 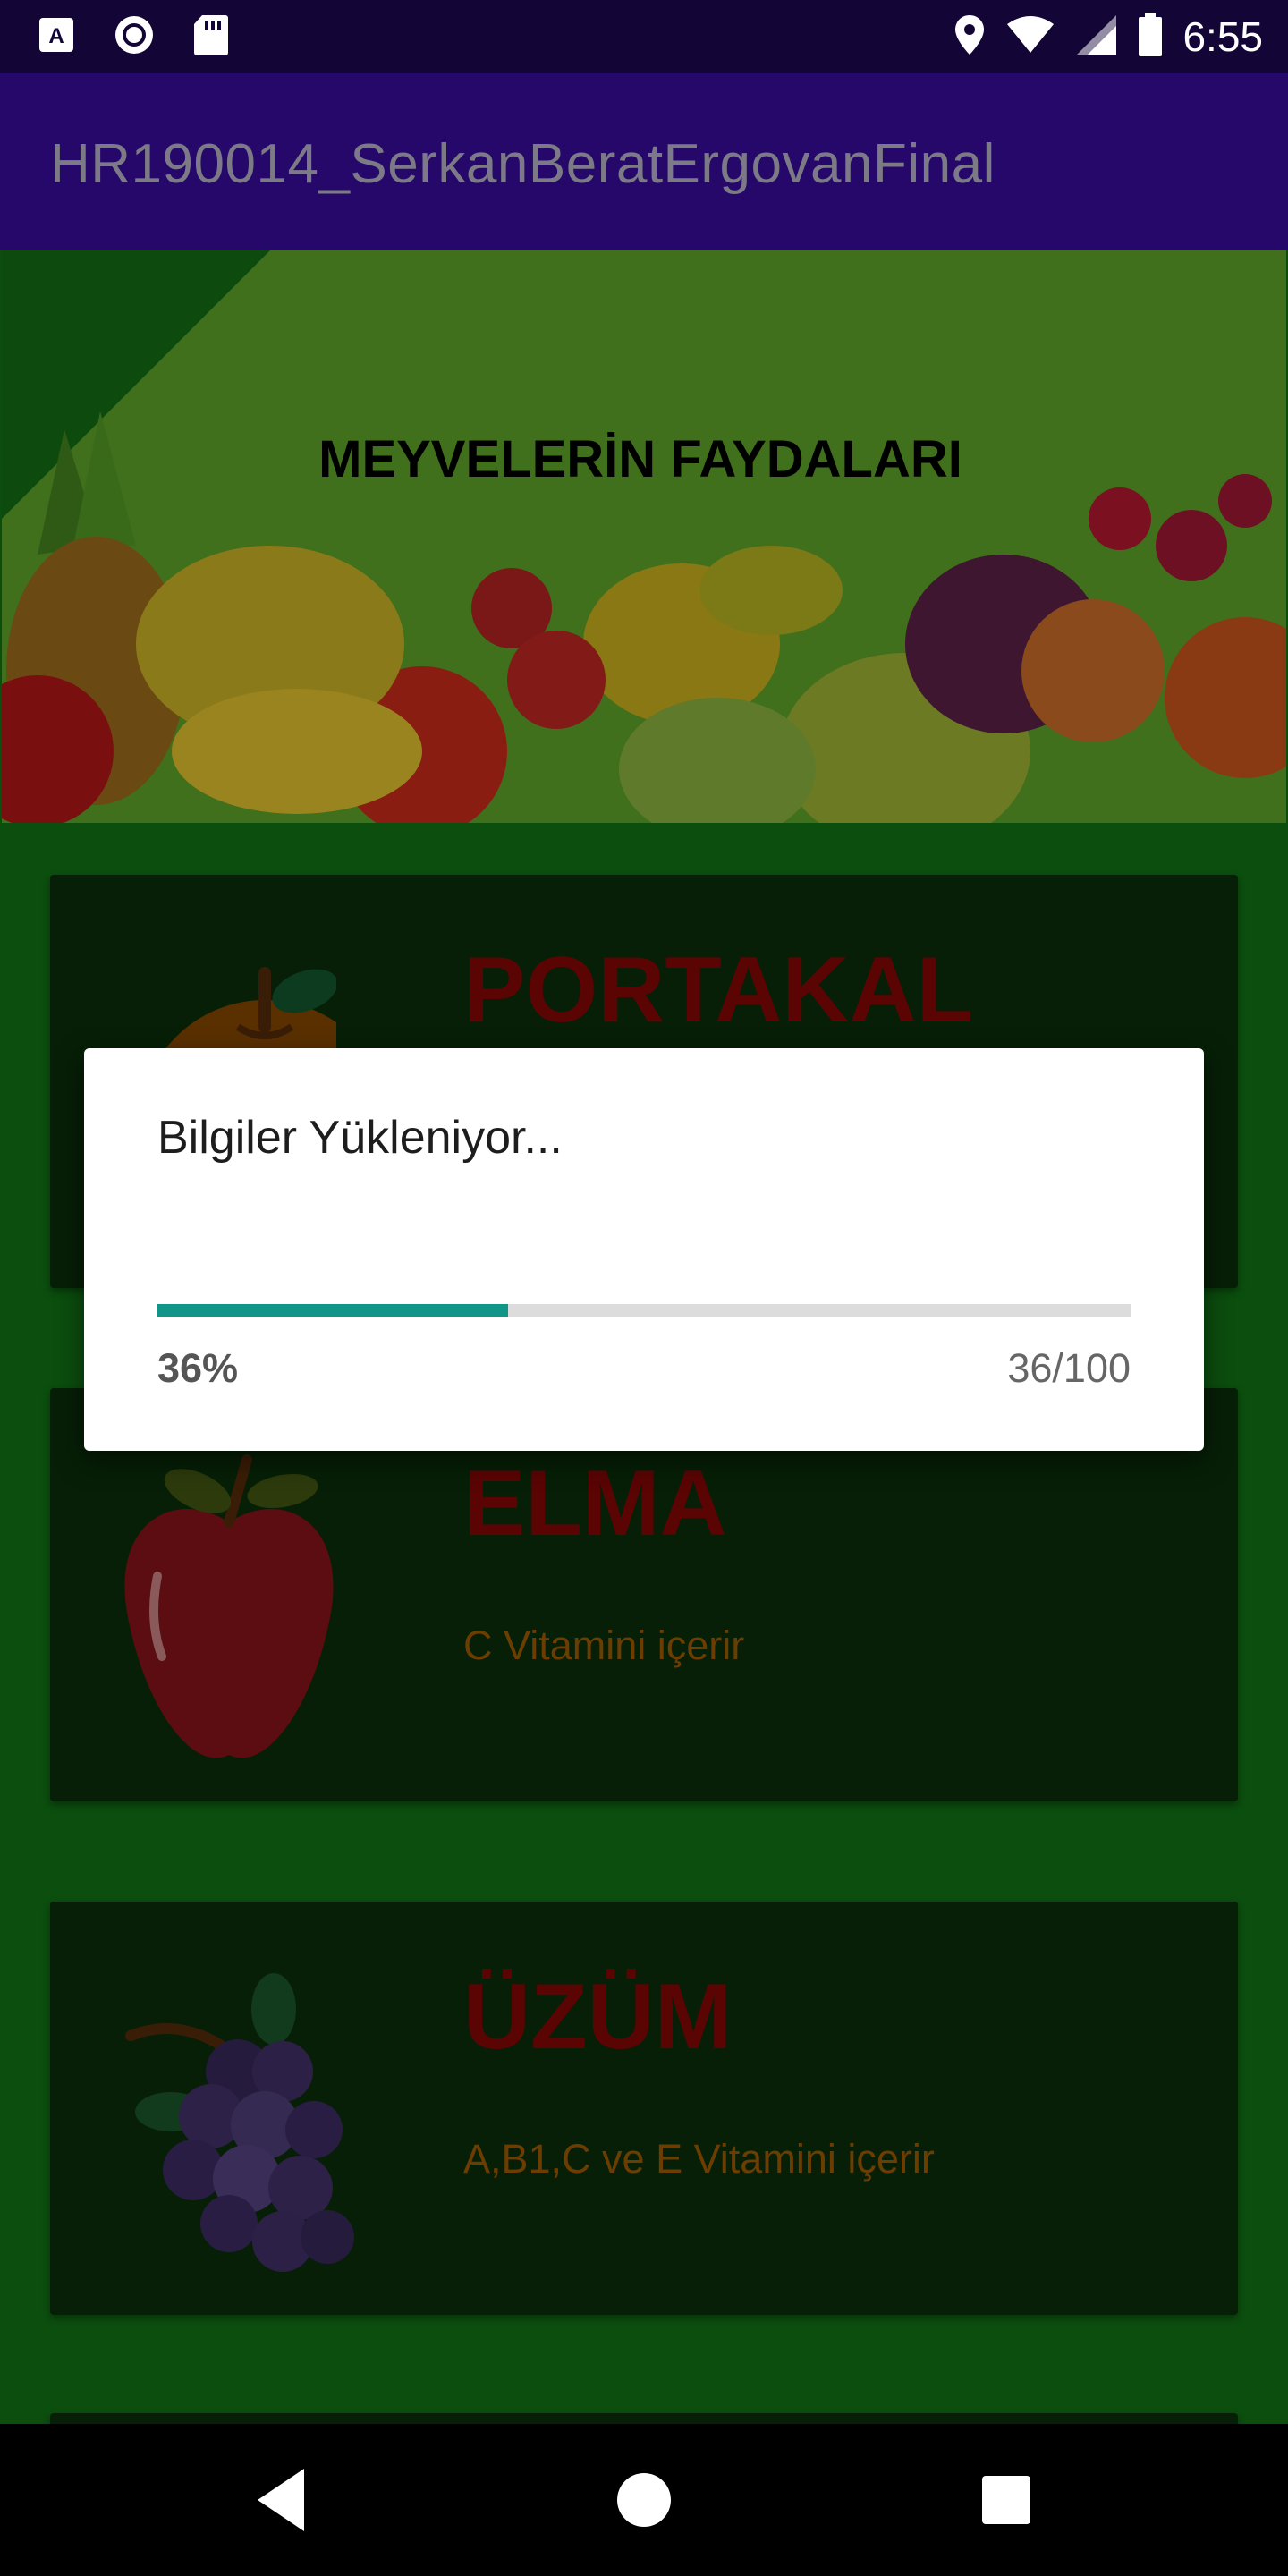 What do you see at coordinates (1096, 37) in the screenshot?
I see `signal-icon` at bounding box center [1096, 37].